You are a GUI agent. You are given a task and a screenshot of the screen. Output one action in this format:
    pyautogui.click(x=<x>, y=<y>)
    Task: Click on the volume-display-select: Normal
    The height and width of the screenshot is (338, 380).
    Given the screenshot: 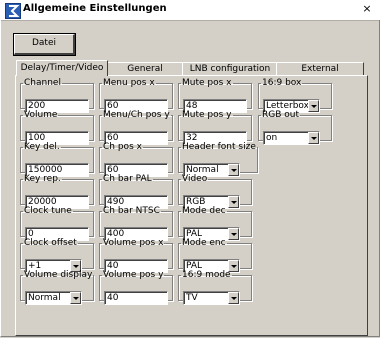 What is the action you would take?
    pyautogui.click(x=53, y=298)
    